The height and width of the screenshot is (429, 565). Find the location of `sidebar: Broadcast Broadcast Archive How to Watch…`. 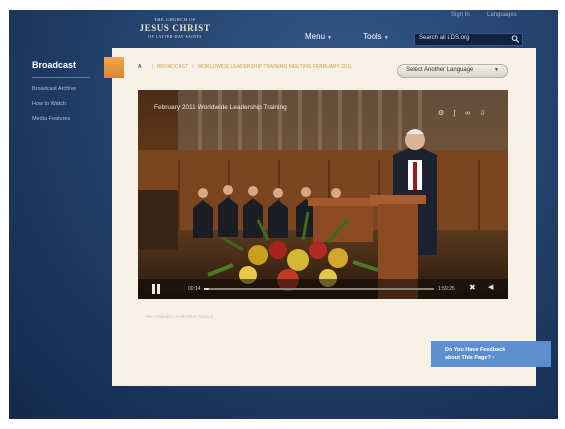

sidebar: Broadcast Broadcast Archive How to Watch… is located at coordinates (72, 95).